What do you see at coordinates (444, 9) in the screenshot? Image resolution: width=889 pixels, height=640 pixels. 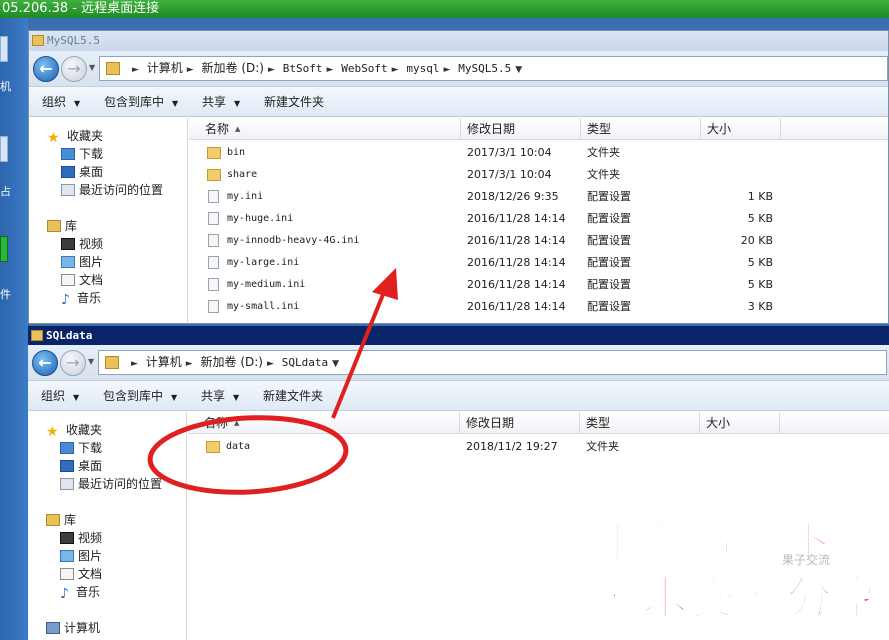 I see `remote-desktop-titlebar: 05.206.38 - 远程桌面连接` at bounding box center [444, 9].